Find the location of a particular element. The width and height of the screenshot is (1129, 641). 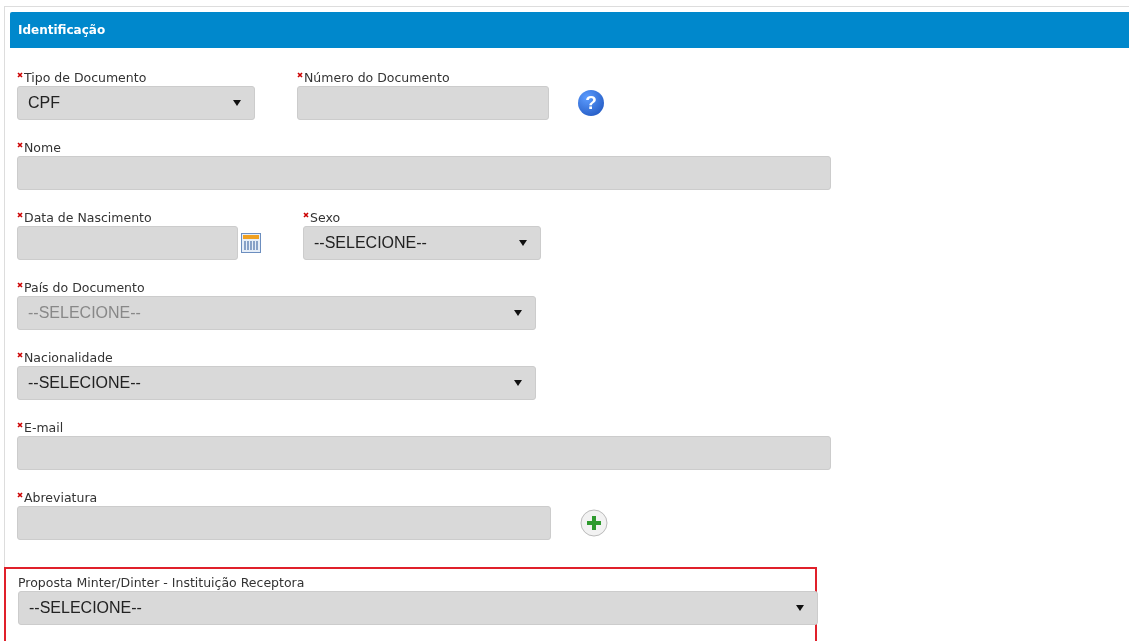

field-label: País do Documento is located at coordinates (84, 288).